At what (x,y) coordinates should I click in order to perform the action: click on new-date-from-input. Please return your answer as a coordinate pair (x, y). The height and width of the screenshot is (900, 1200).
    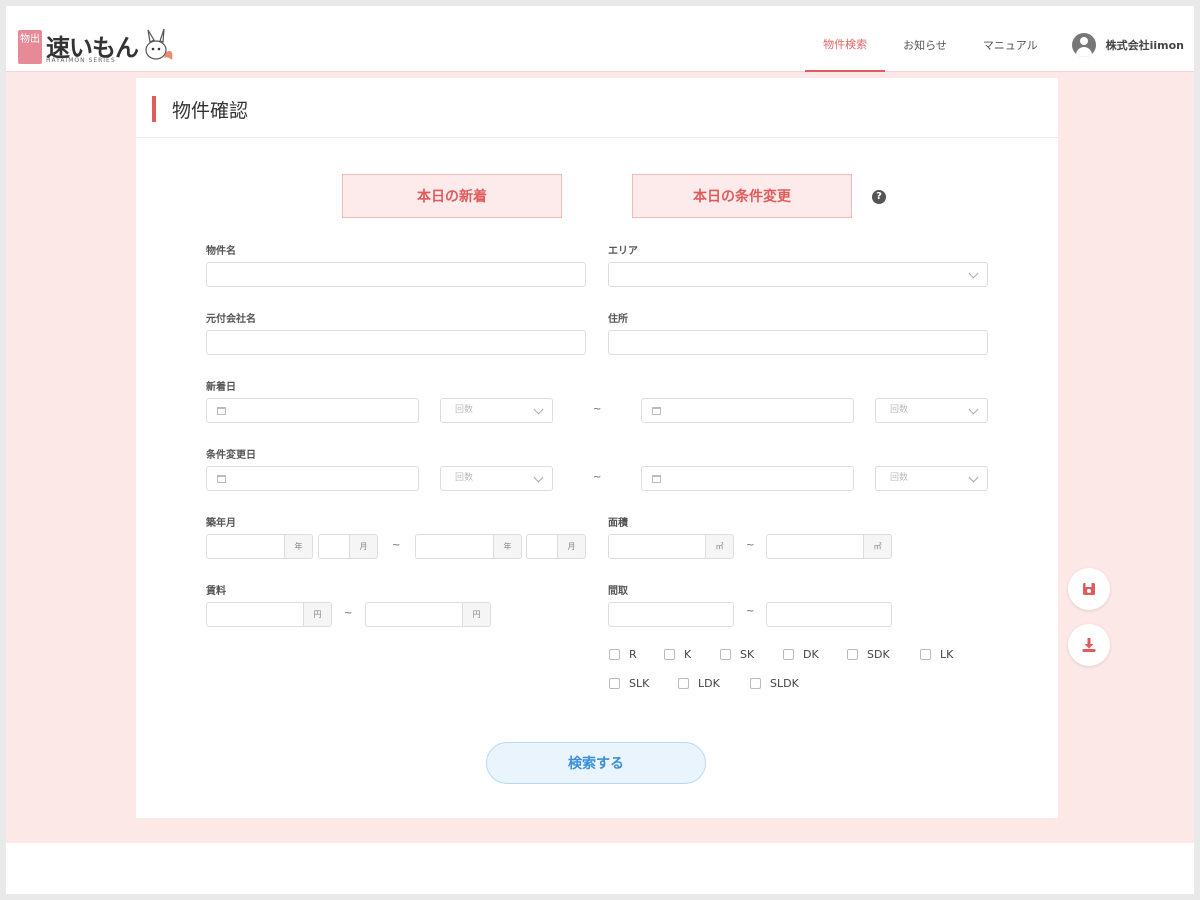
    Looking at the image, I should click on (312, 410).